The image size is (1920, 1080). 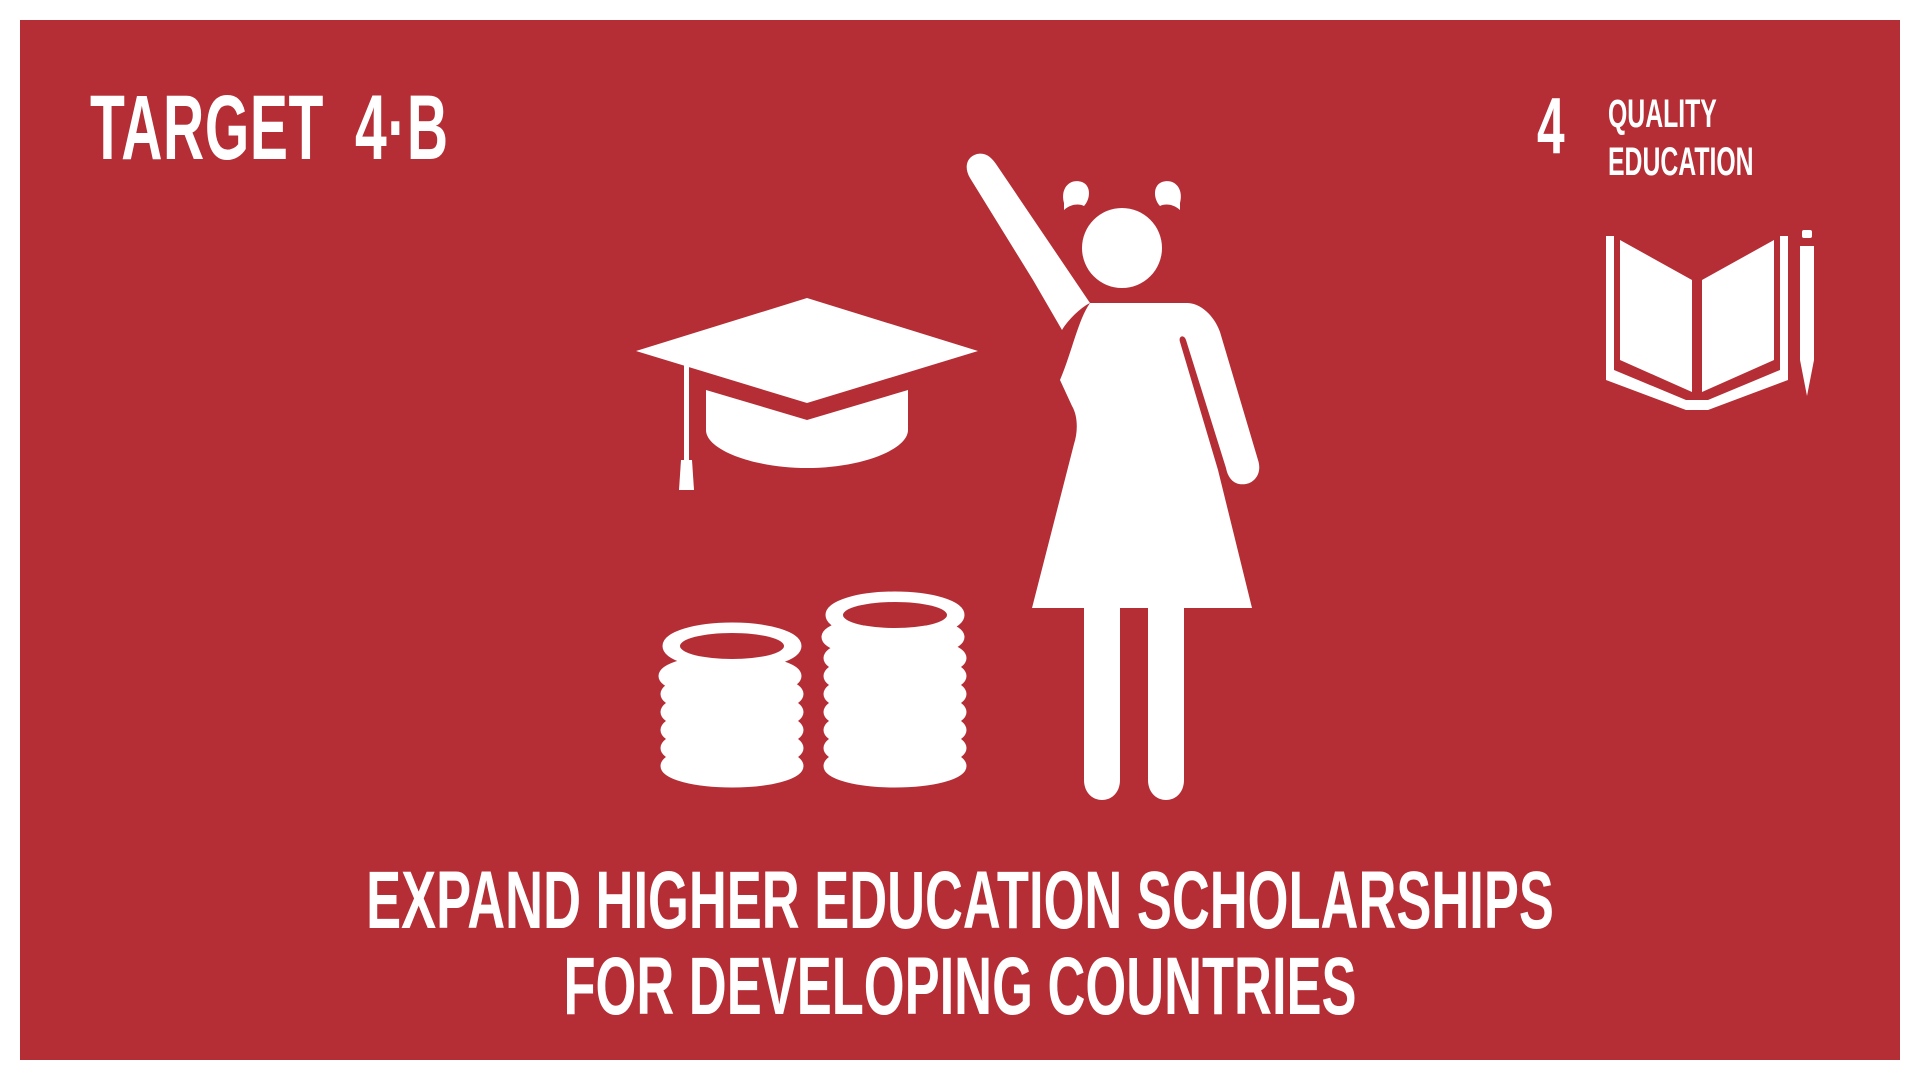 I want to click on target-text-line1: EXPAND HIGHER EDUCATION SCHOLARSHIPS, so click(x=960, y=900).